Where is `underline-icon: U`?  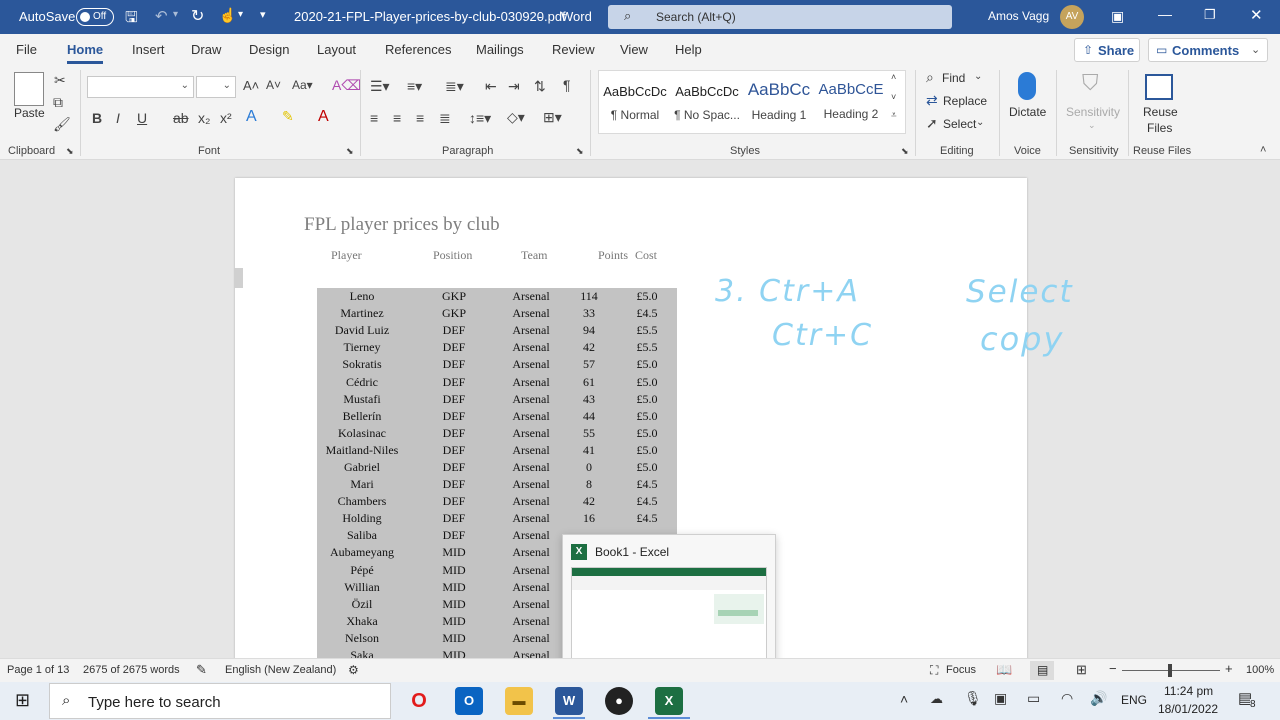
underline-icon: U is located at coordinates (142, 118).